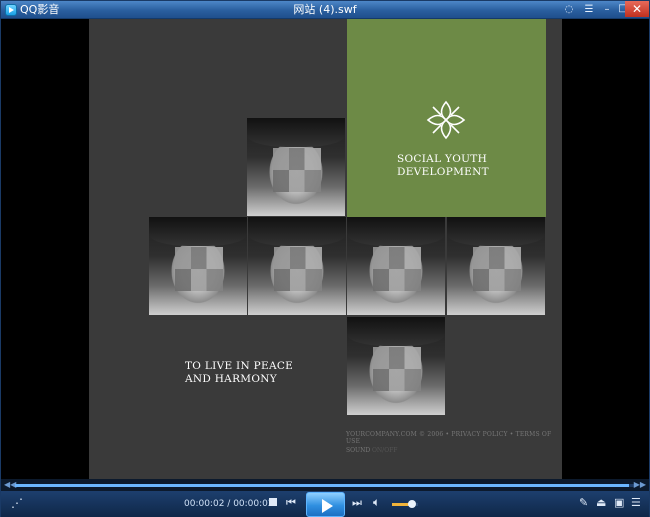 This screenshot has width=650, height=517. I want to click on skin-icon: ◌, so click(569, 9).